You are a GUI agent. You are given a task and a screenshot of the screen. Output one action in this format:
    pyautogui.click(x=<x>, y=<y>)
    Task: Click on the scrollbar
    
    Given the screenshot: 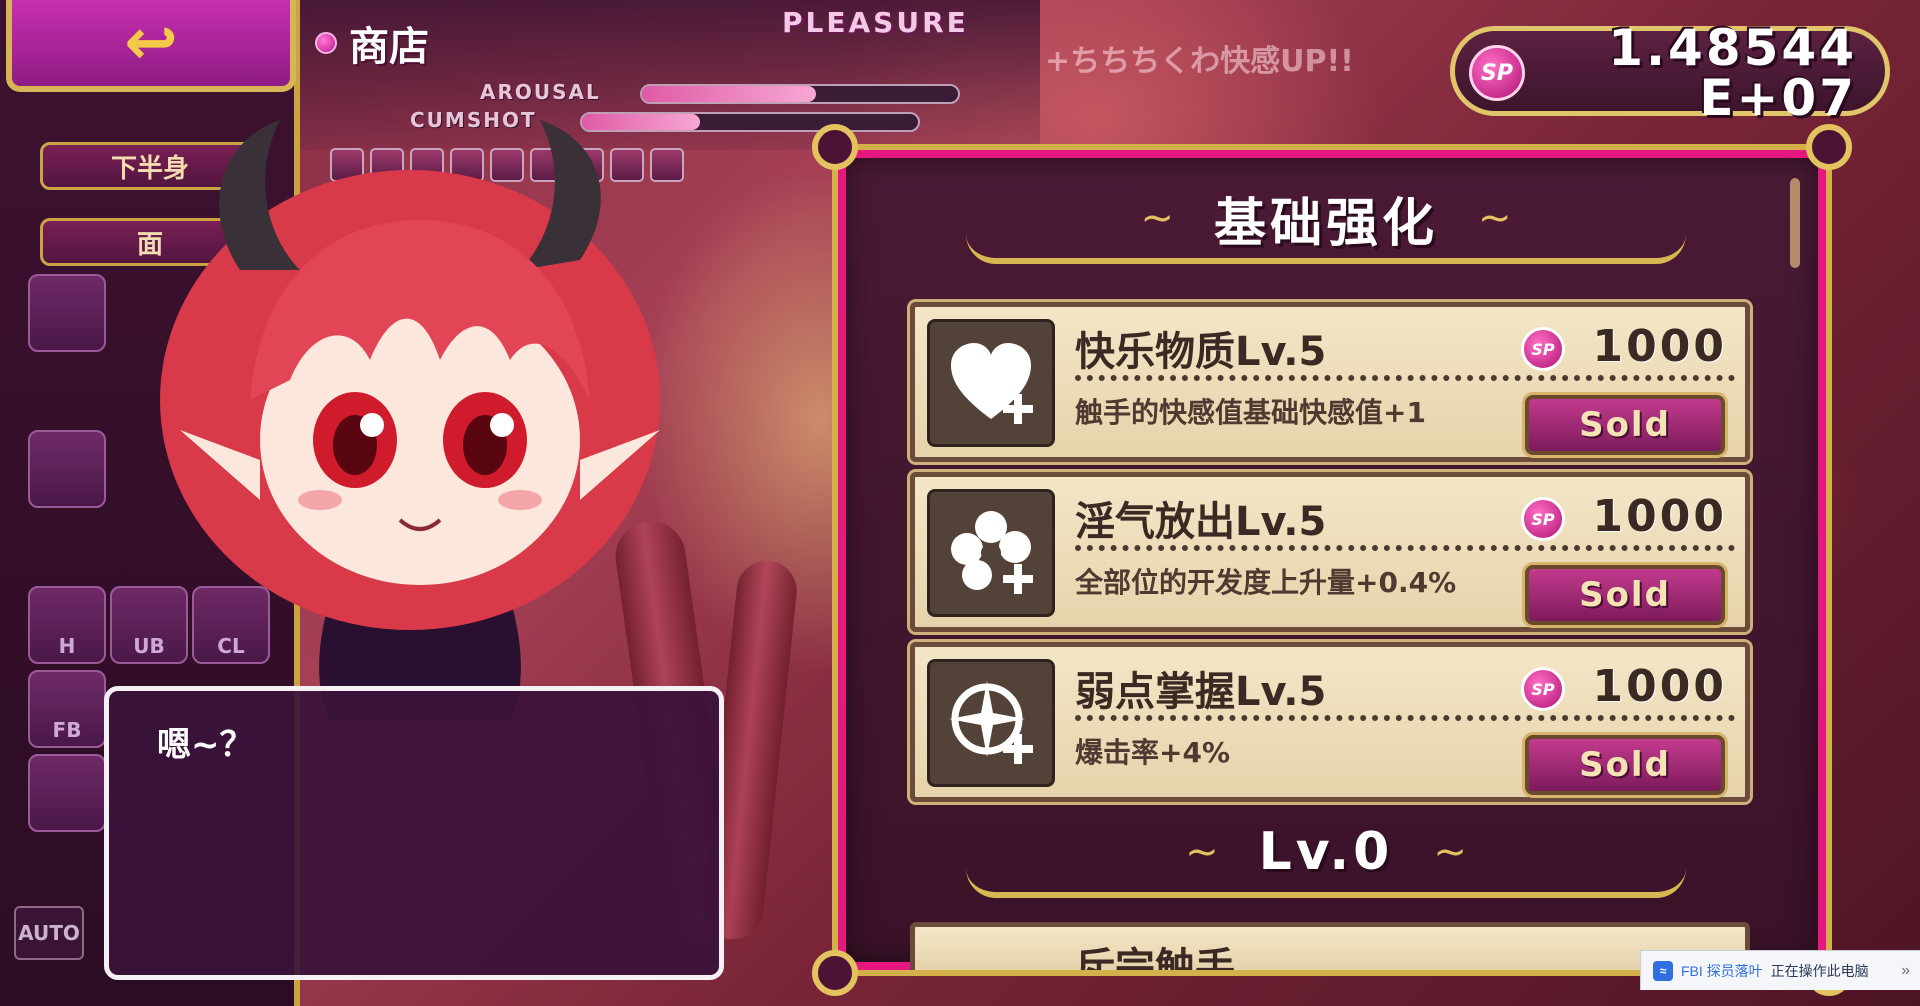 What is the action you would take?
    pyautogui.click(x=1795, y=223)
    